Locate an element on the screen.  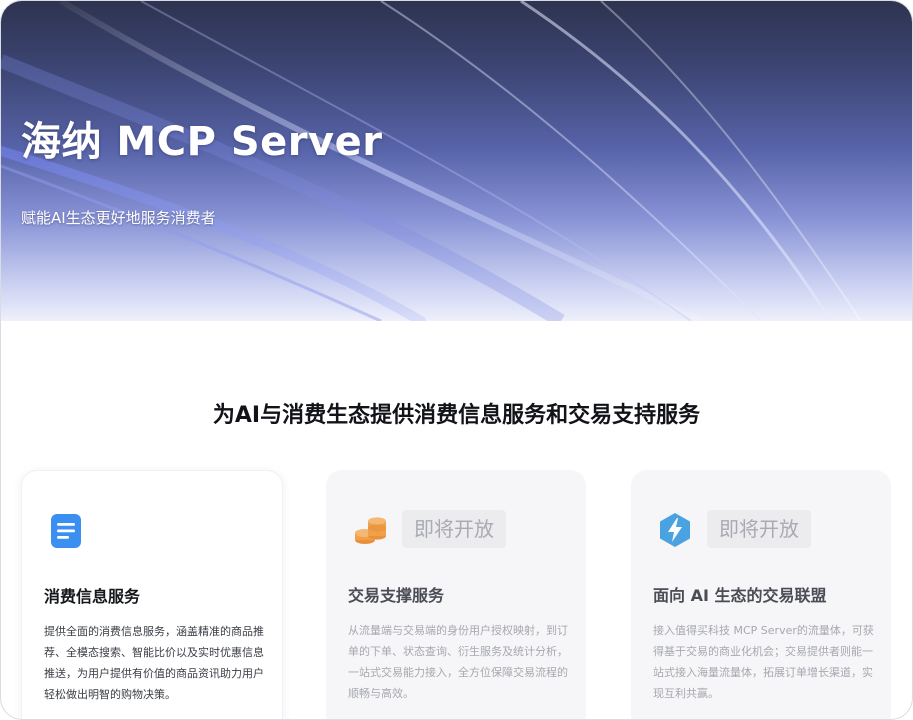
hero-subtitle: 赋能AI生态更好地服务消费者 is located at coordinates (118, 218).